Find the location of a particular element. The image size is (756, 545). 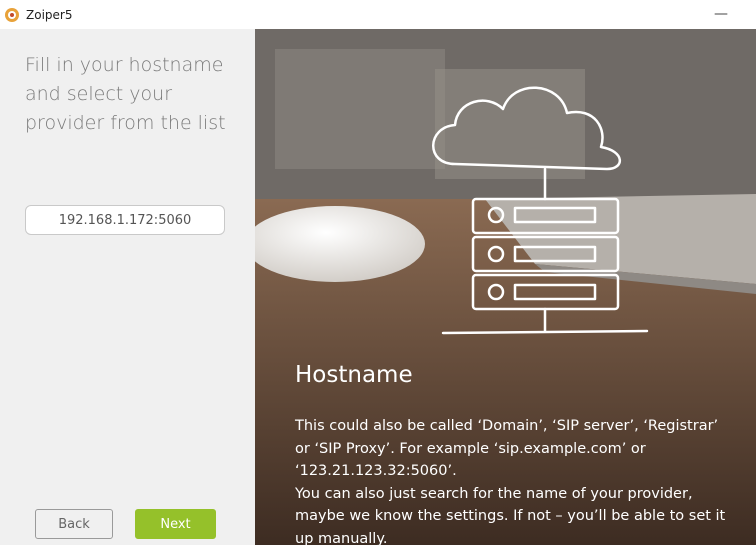

title-bar: Zoiper5 — is located at coordinates (378, 14).